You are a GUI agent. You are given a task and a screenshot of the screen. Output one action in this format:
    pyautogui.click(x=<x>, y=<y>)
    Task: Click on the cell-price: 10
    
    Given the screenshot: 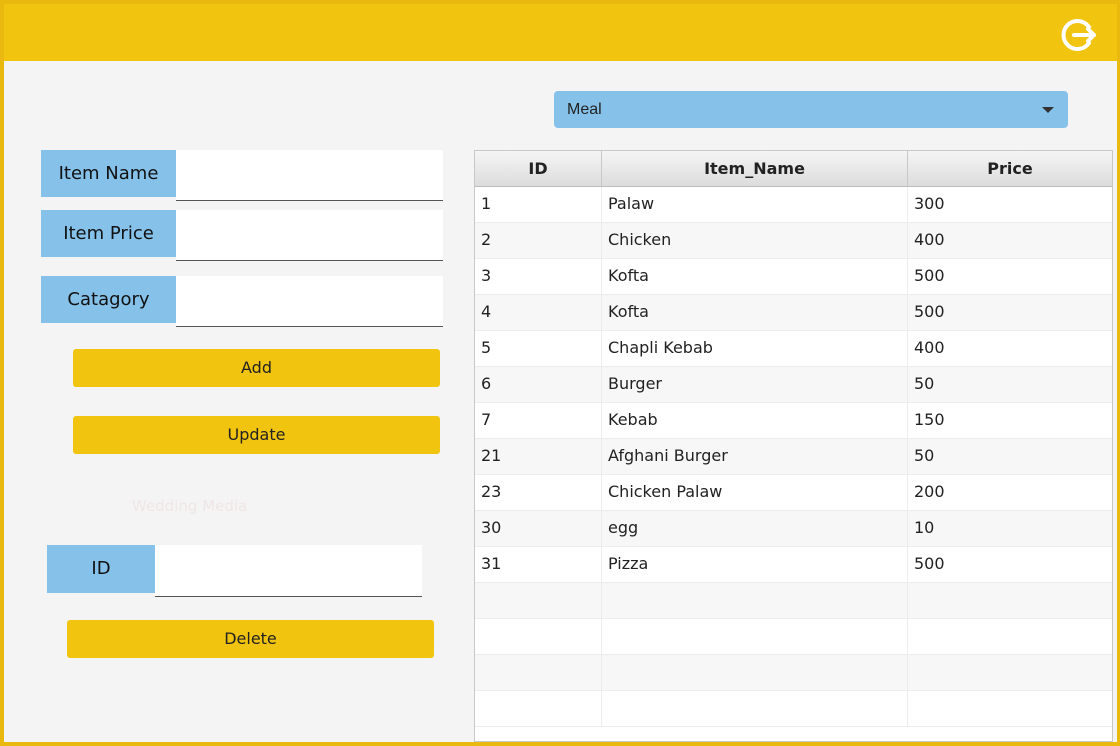 What is the action you would take?
    pyautogui.click(x=924, y=527)
    